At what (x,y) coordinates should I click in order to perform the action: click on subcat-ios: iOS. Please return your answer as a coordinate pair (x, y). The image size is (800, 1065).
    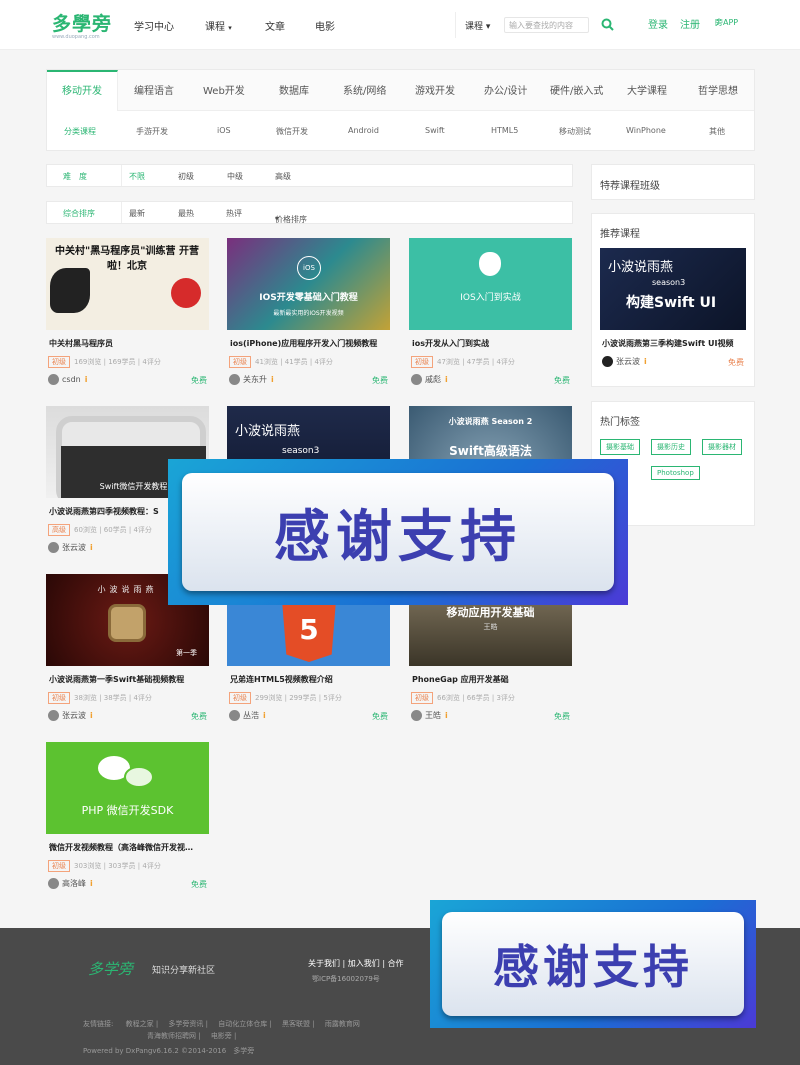
    Looking at the image, I should click on (224, 130).